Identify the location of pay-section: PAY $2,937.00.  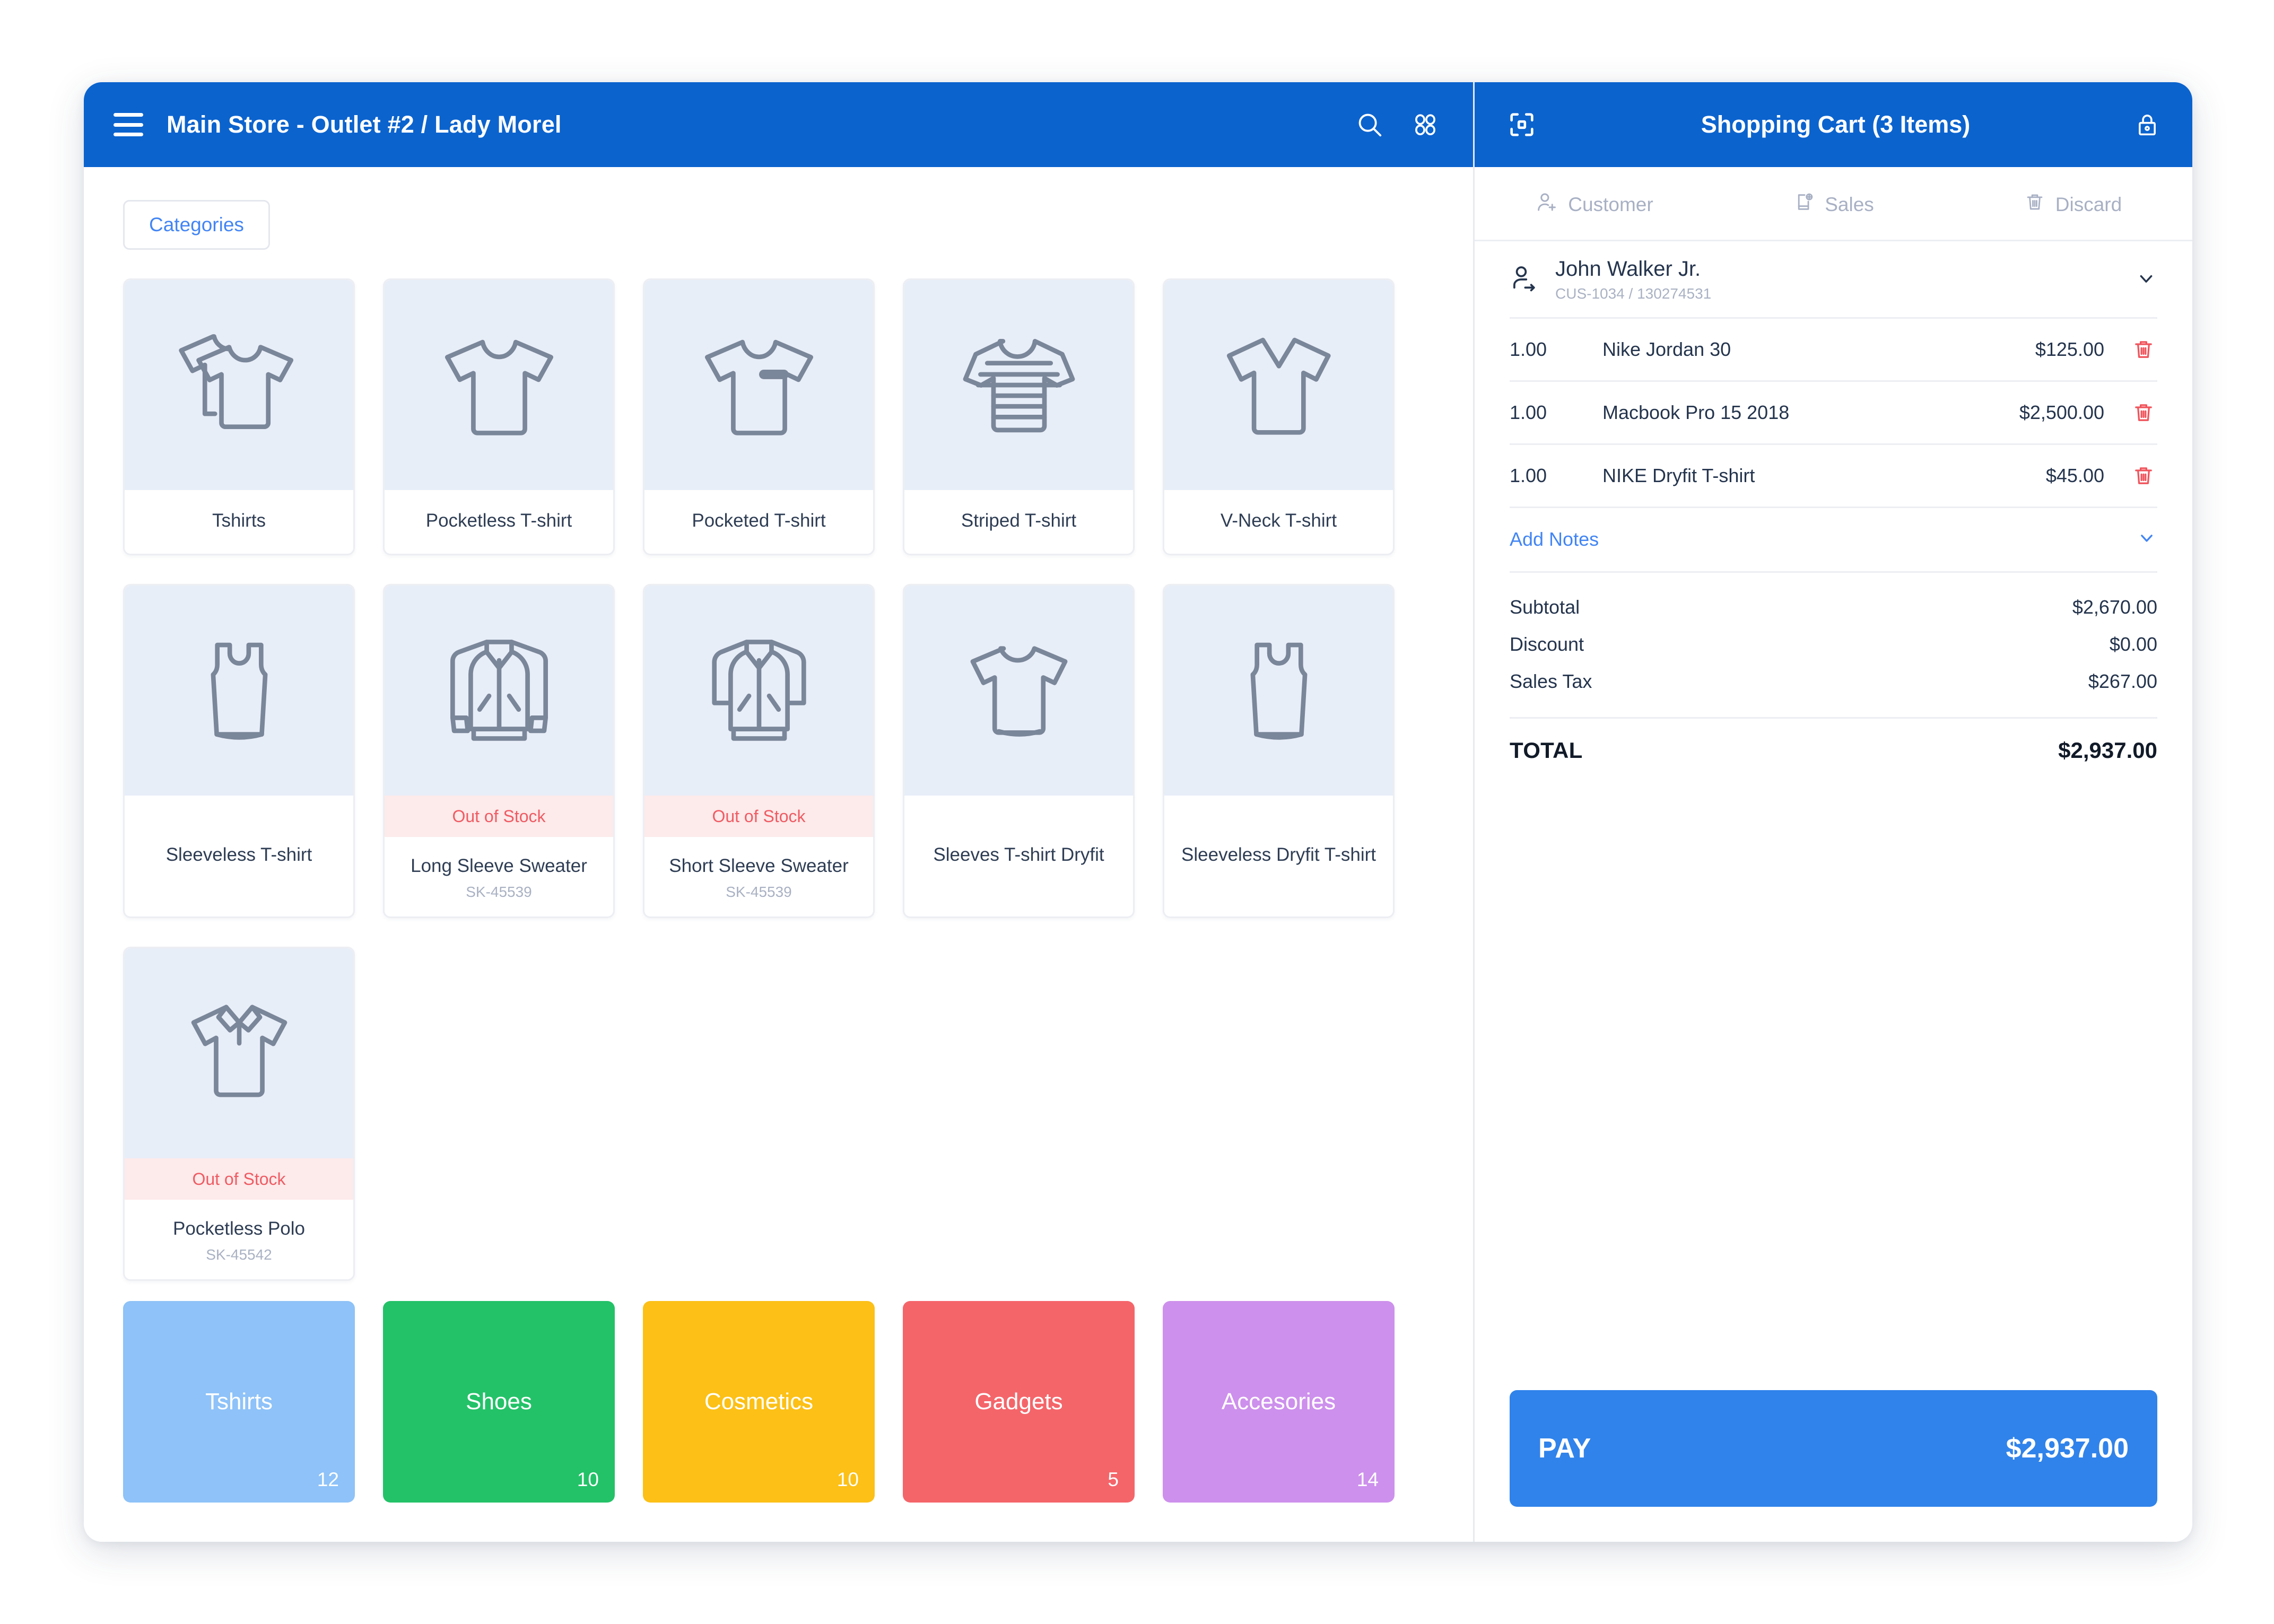
(1834, 1466).